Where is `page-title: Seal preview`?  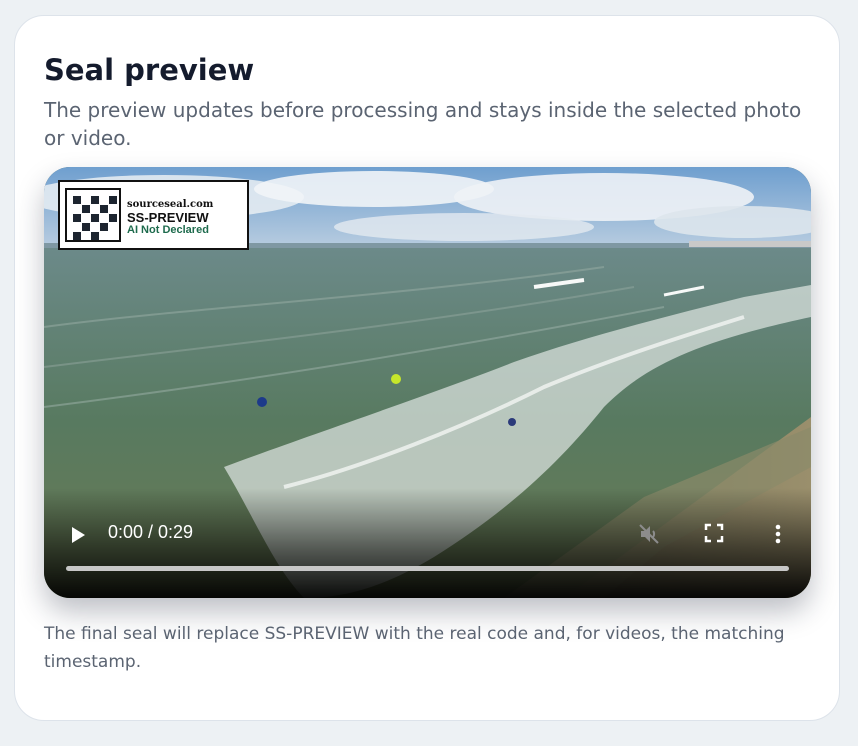 page-title: Seal preview is located at coordinates (149, 70).